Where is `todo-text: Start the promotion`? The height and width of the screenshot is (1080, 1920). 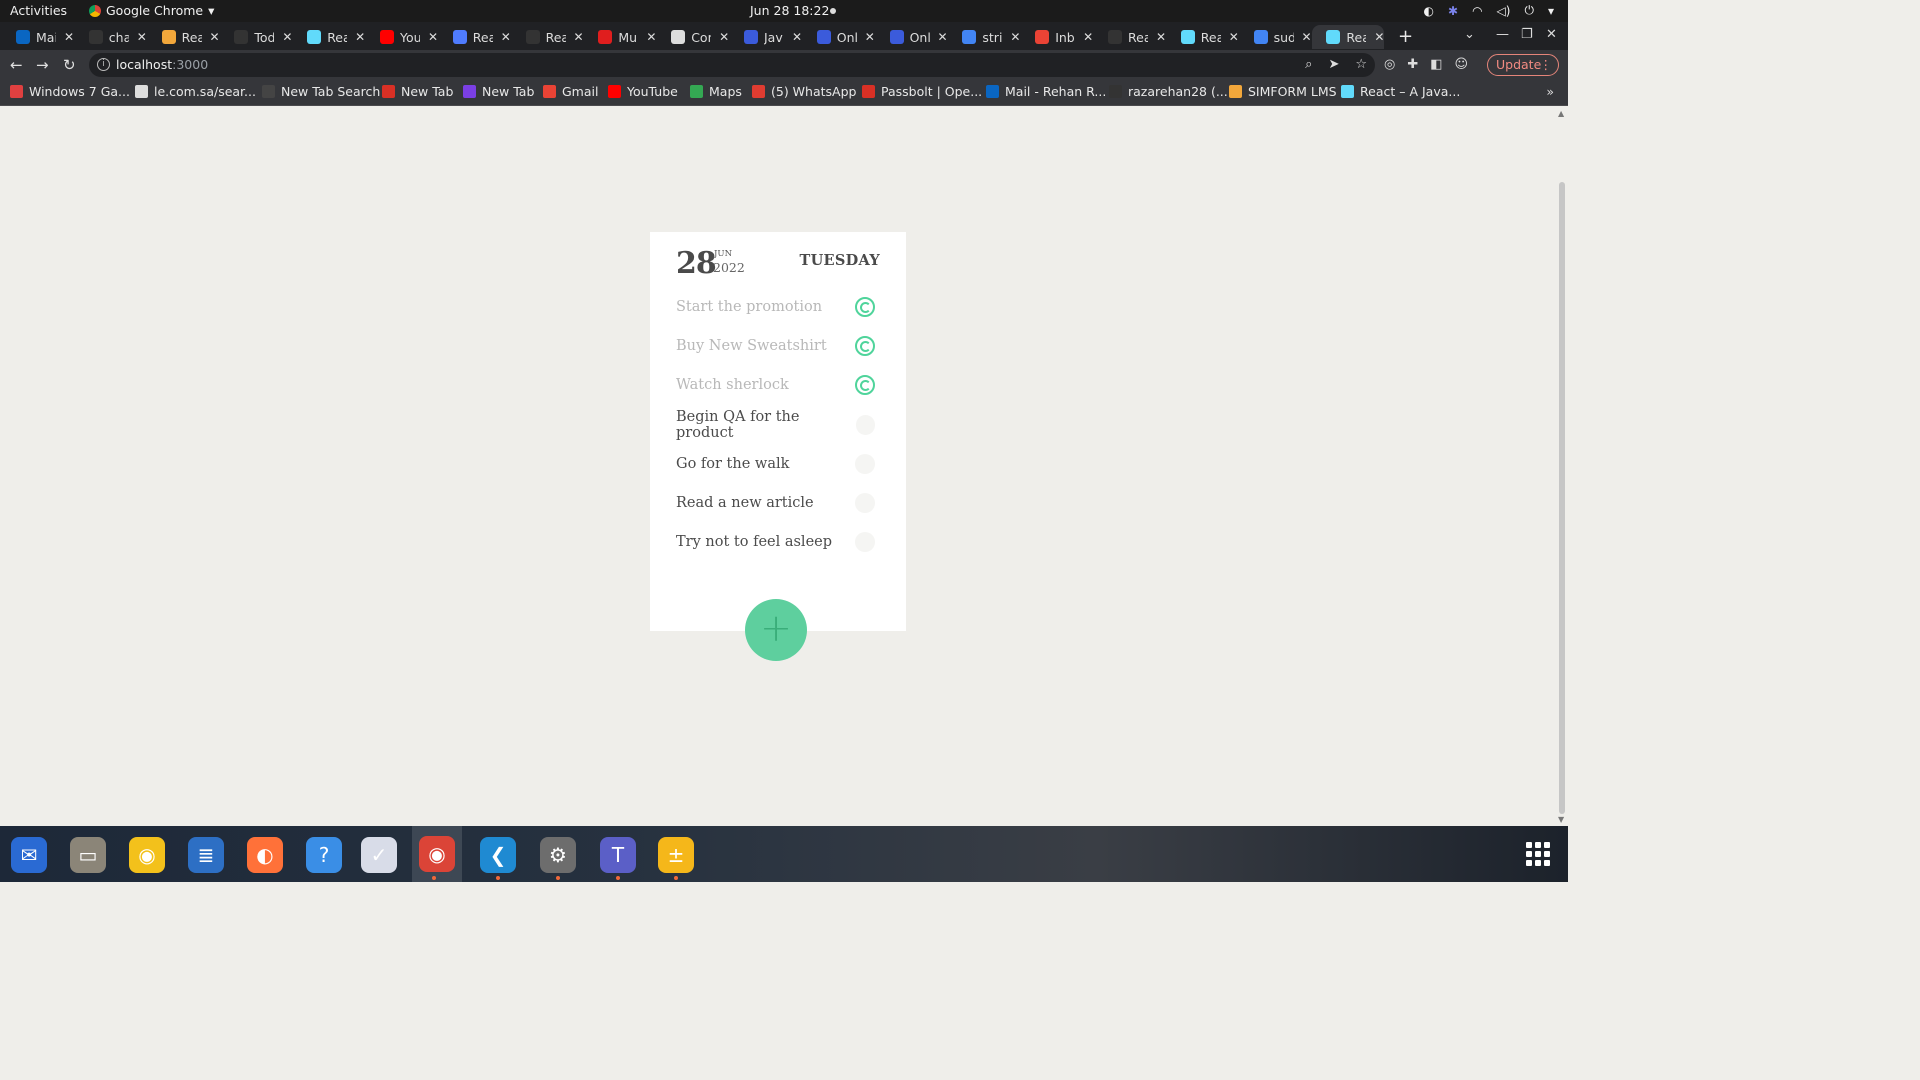 todo-text: Start the promotion is located at coordinates (749, 307).